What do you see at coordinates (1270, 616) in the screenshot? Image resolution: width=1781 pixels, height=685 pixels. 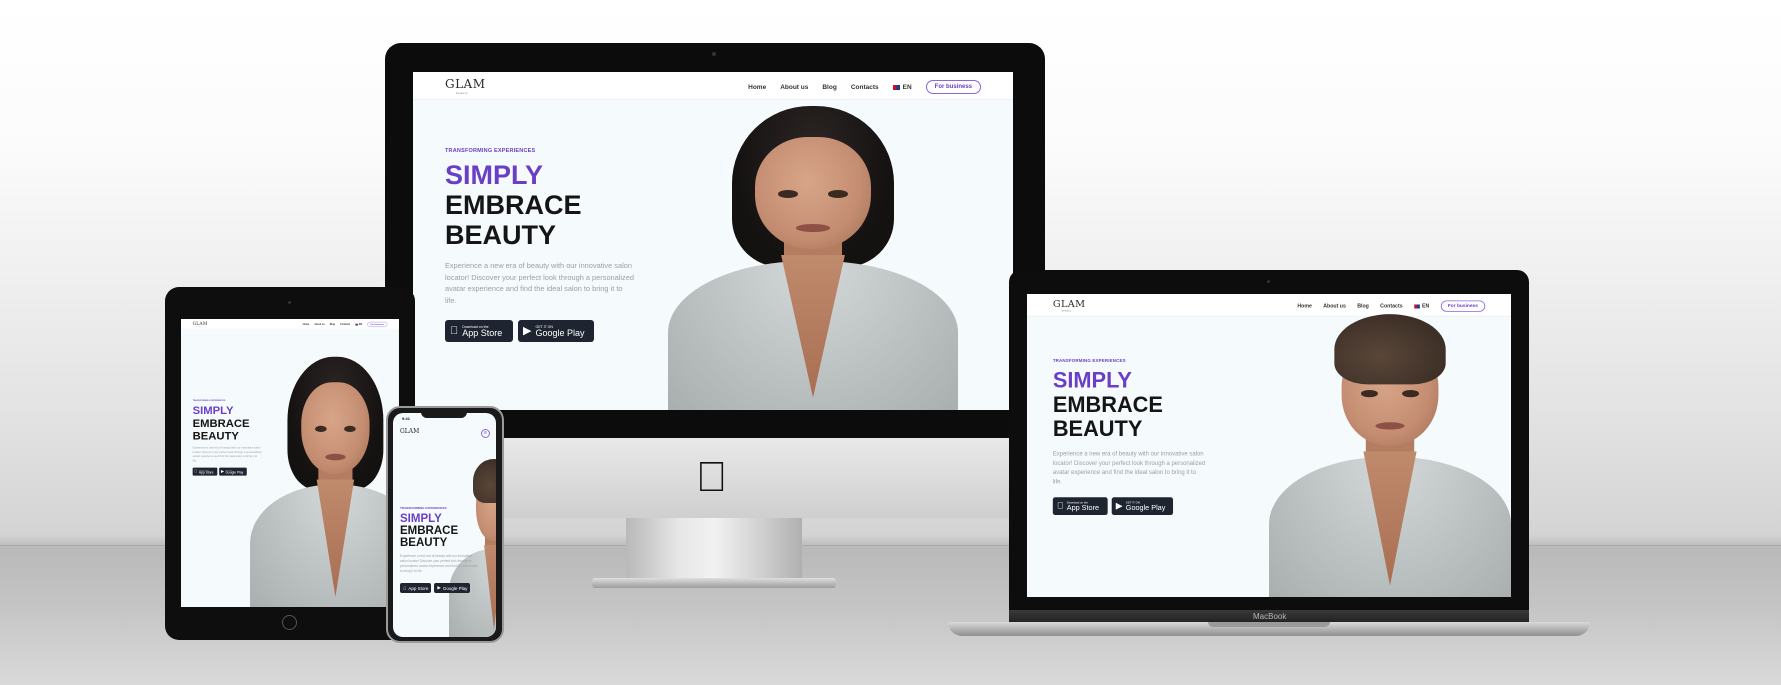 I see `macbook-brand: MacBook` at bounding box center [1270, 616].